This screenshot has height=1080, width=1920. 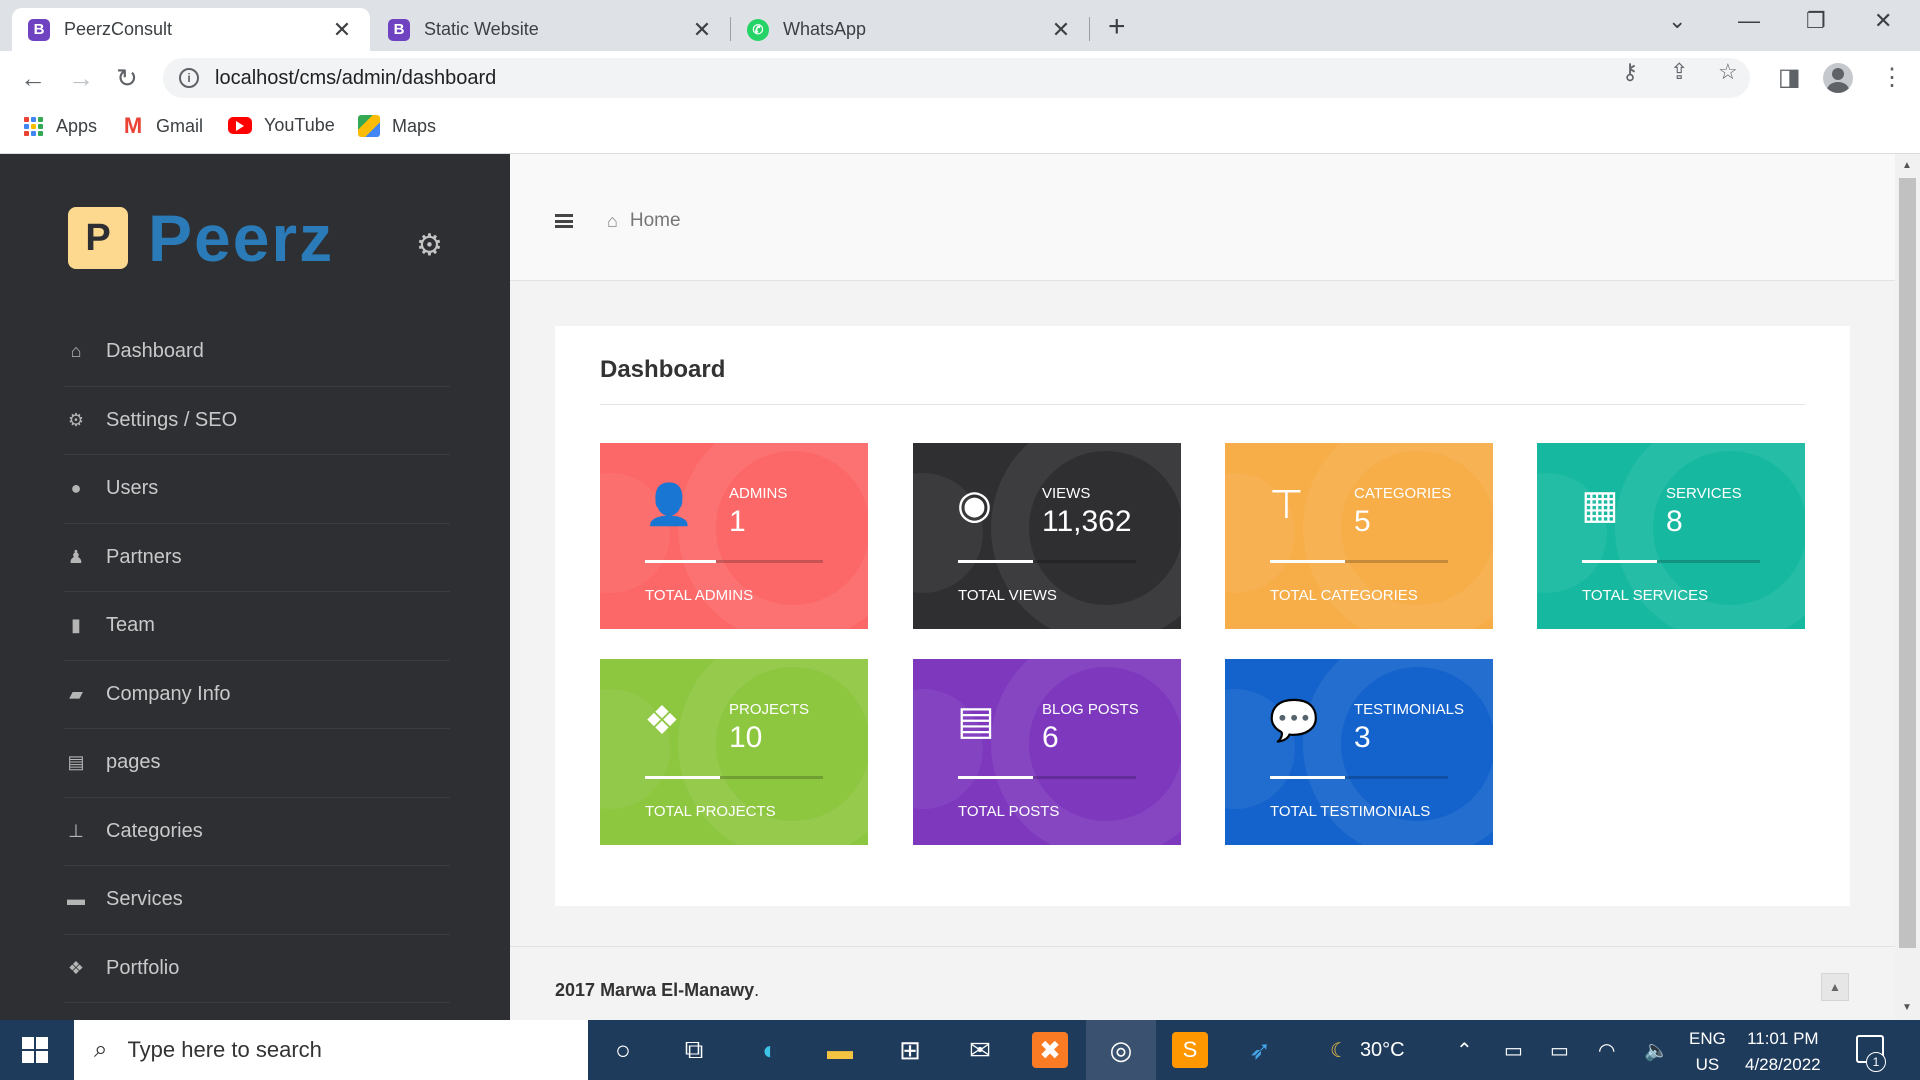 What do you see at coordinates (1677, 21) in the screenshot?
I see `tab-search-chevron-icon: ⌄` at bounding box center [1677, 21].